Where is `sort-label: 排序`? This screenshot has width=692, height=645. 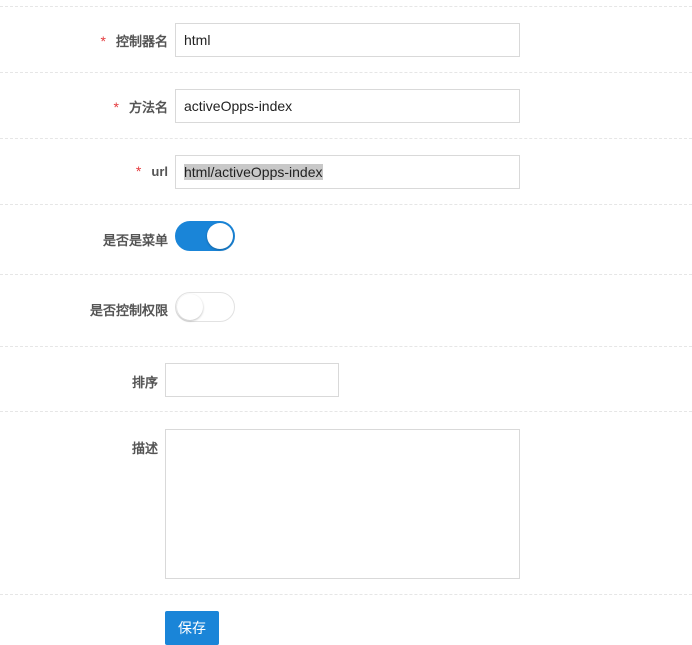
sort-label: 排序 is located at coordinates (144, 382).